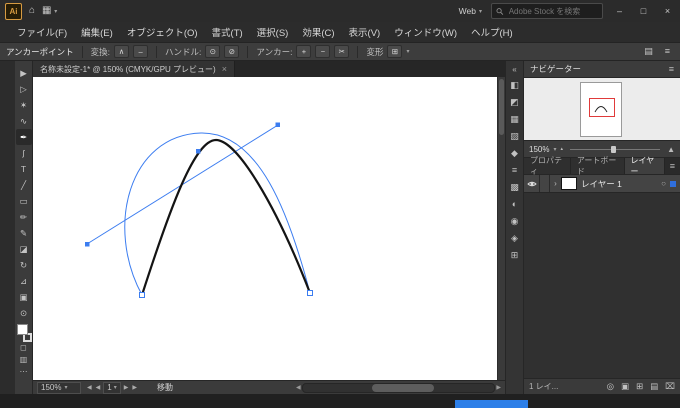 This screenshot has height=408, width=680. I want to click on arrange-documents-icon: ▦ ▾, so click(49, 11).